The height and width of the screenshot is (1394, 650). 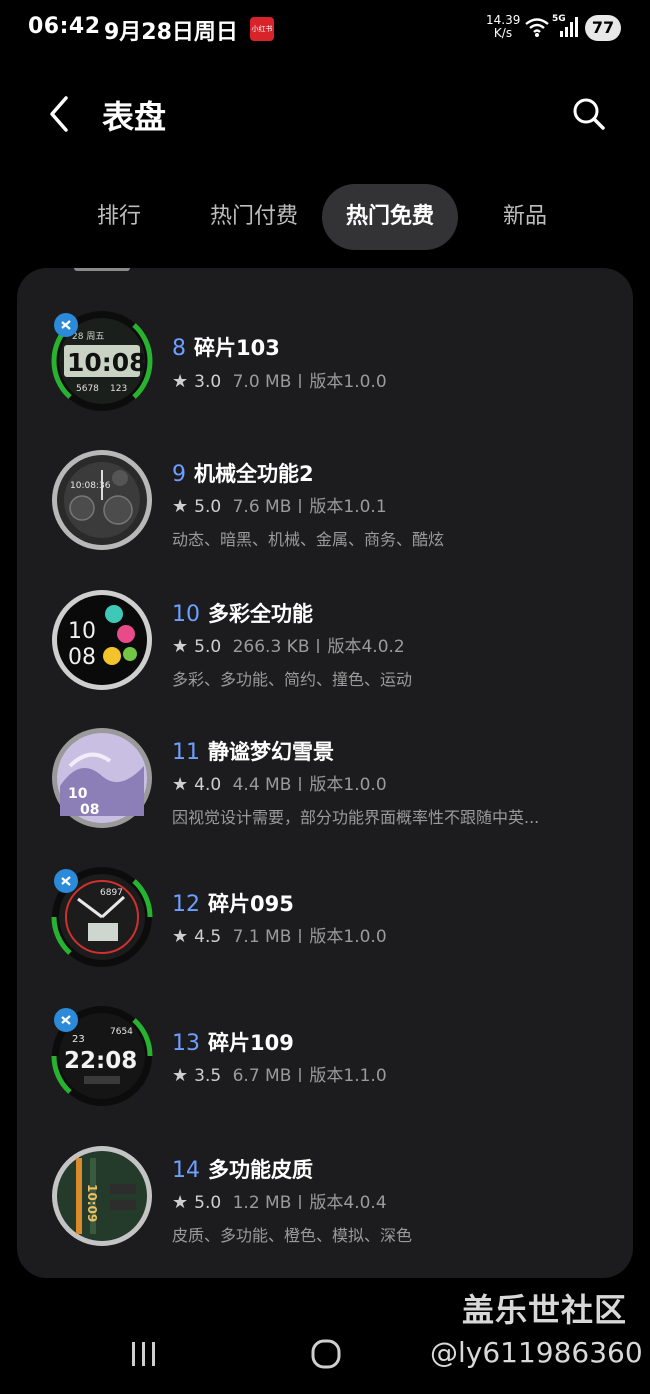 What do you see at coordinates (121, 1032) in the screenshot?
I see `face-steps-text: 7654` at bounding box center [121, 1032].